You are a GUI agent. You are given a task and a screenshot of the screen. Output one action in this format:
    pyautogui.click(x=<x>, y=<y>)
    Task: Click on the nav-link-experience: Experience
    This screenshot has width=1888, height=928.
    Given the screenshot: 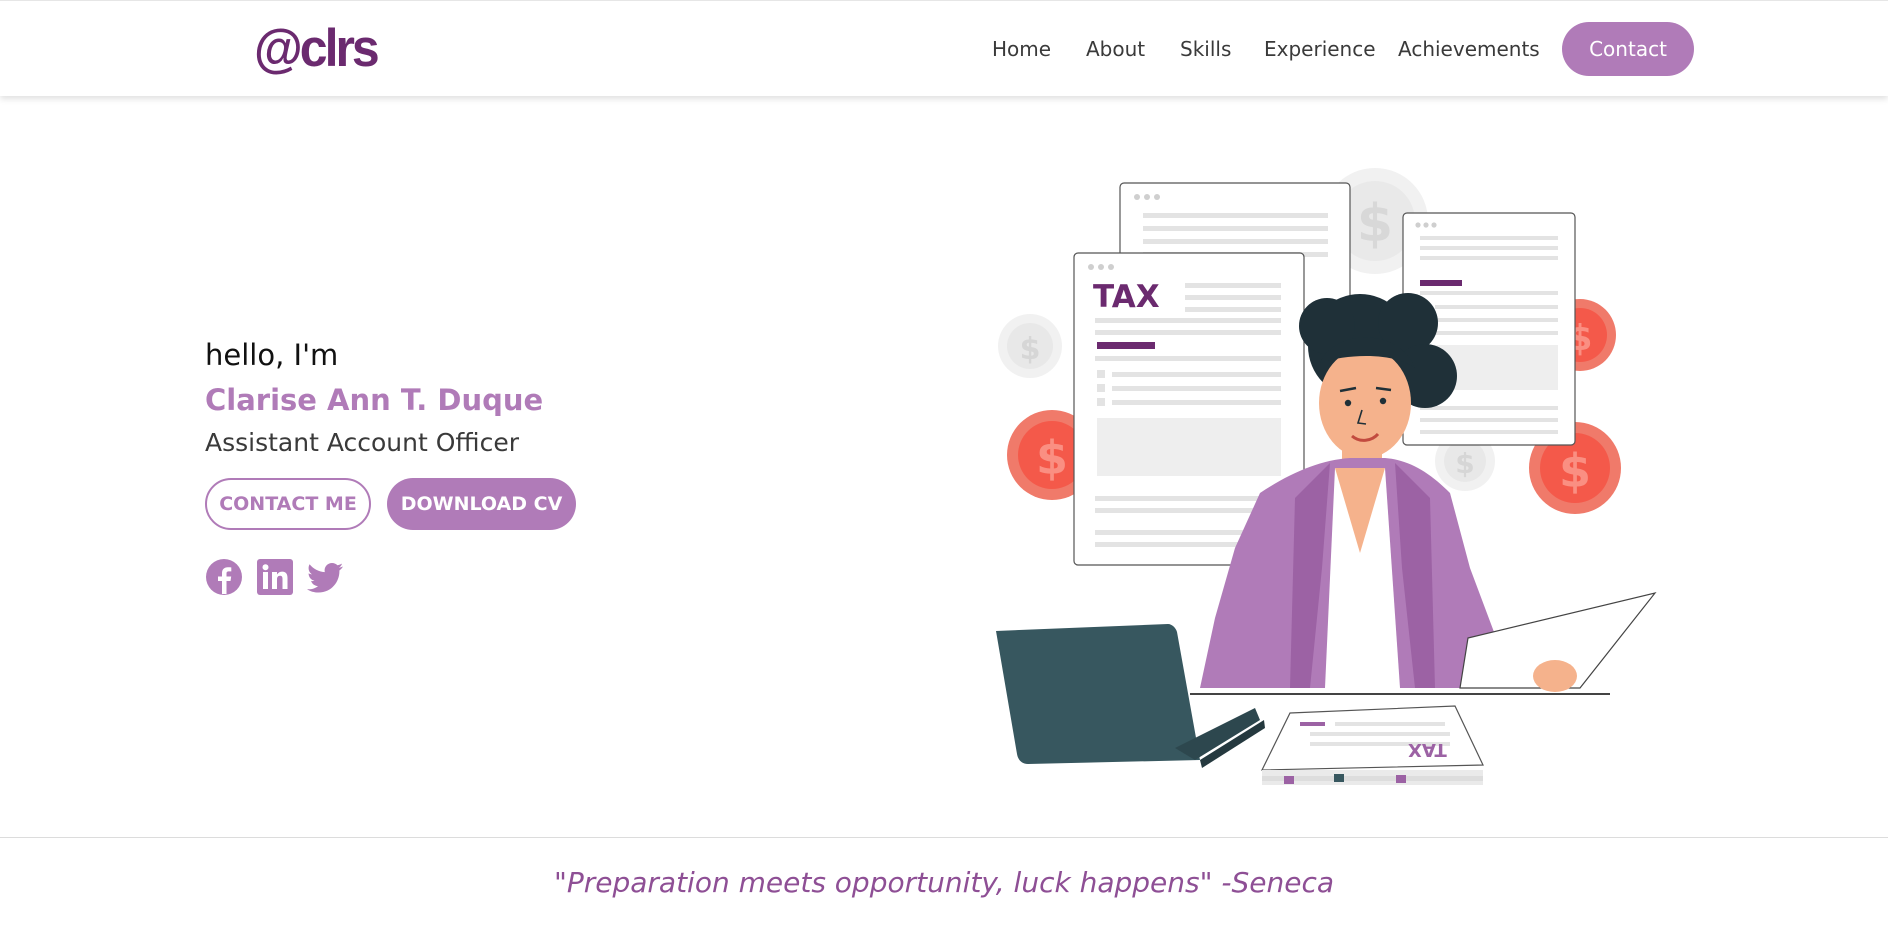 What is the action you would take?
    pyautogui.click(x=1320, y=49)
    